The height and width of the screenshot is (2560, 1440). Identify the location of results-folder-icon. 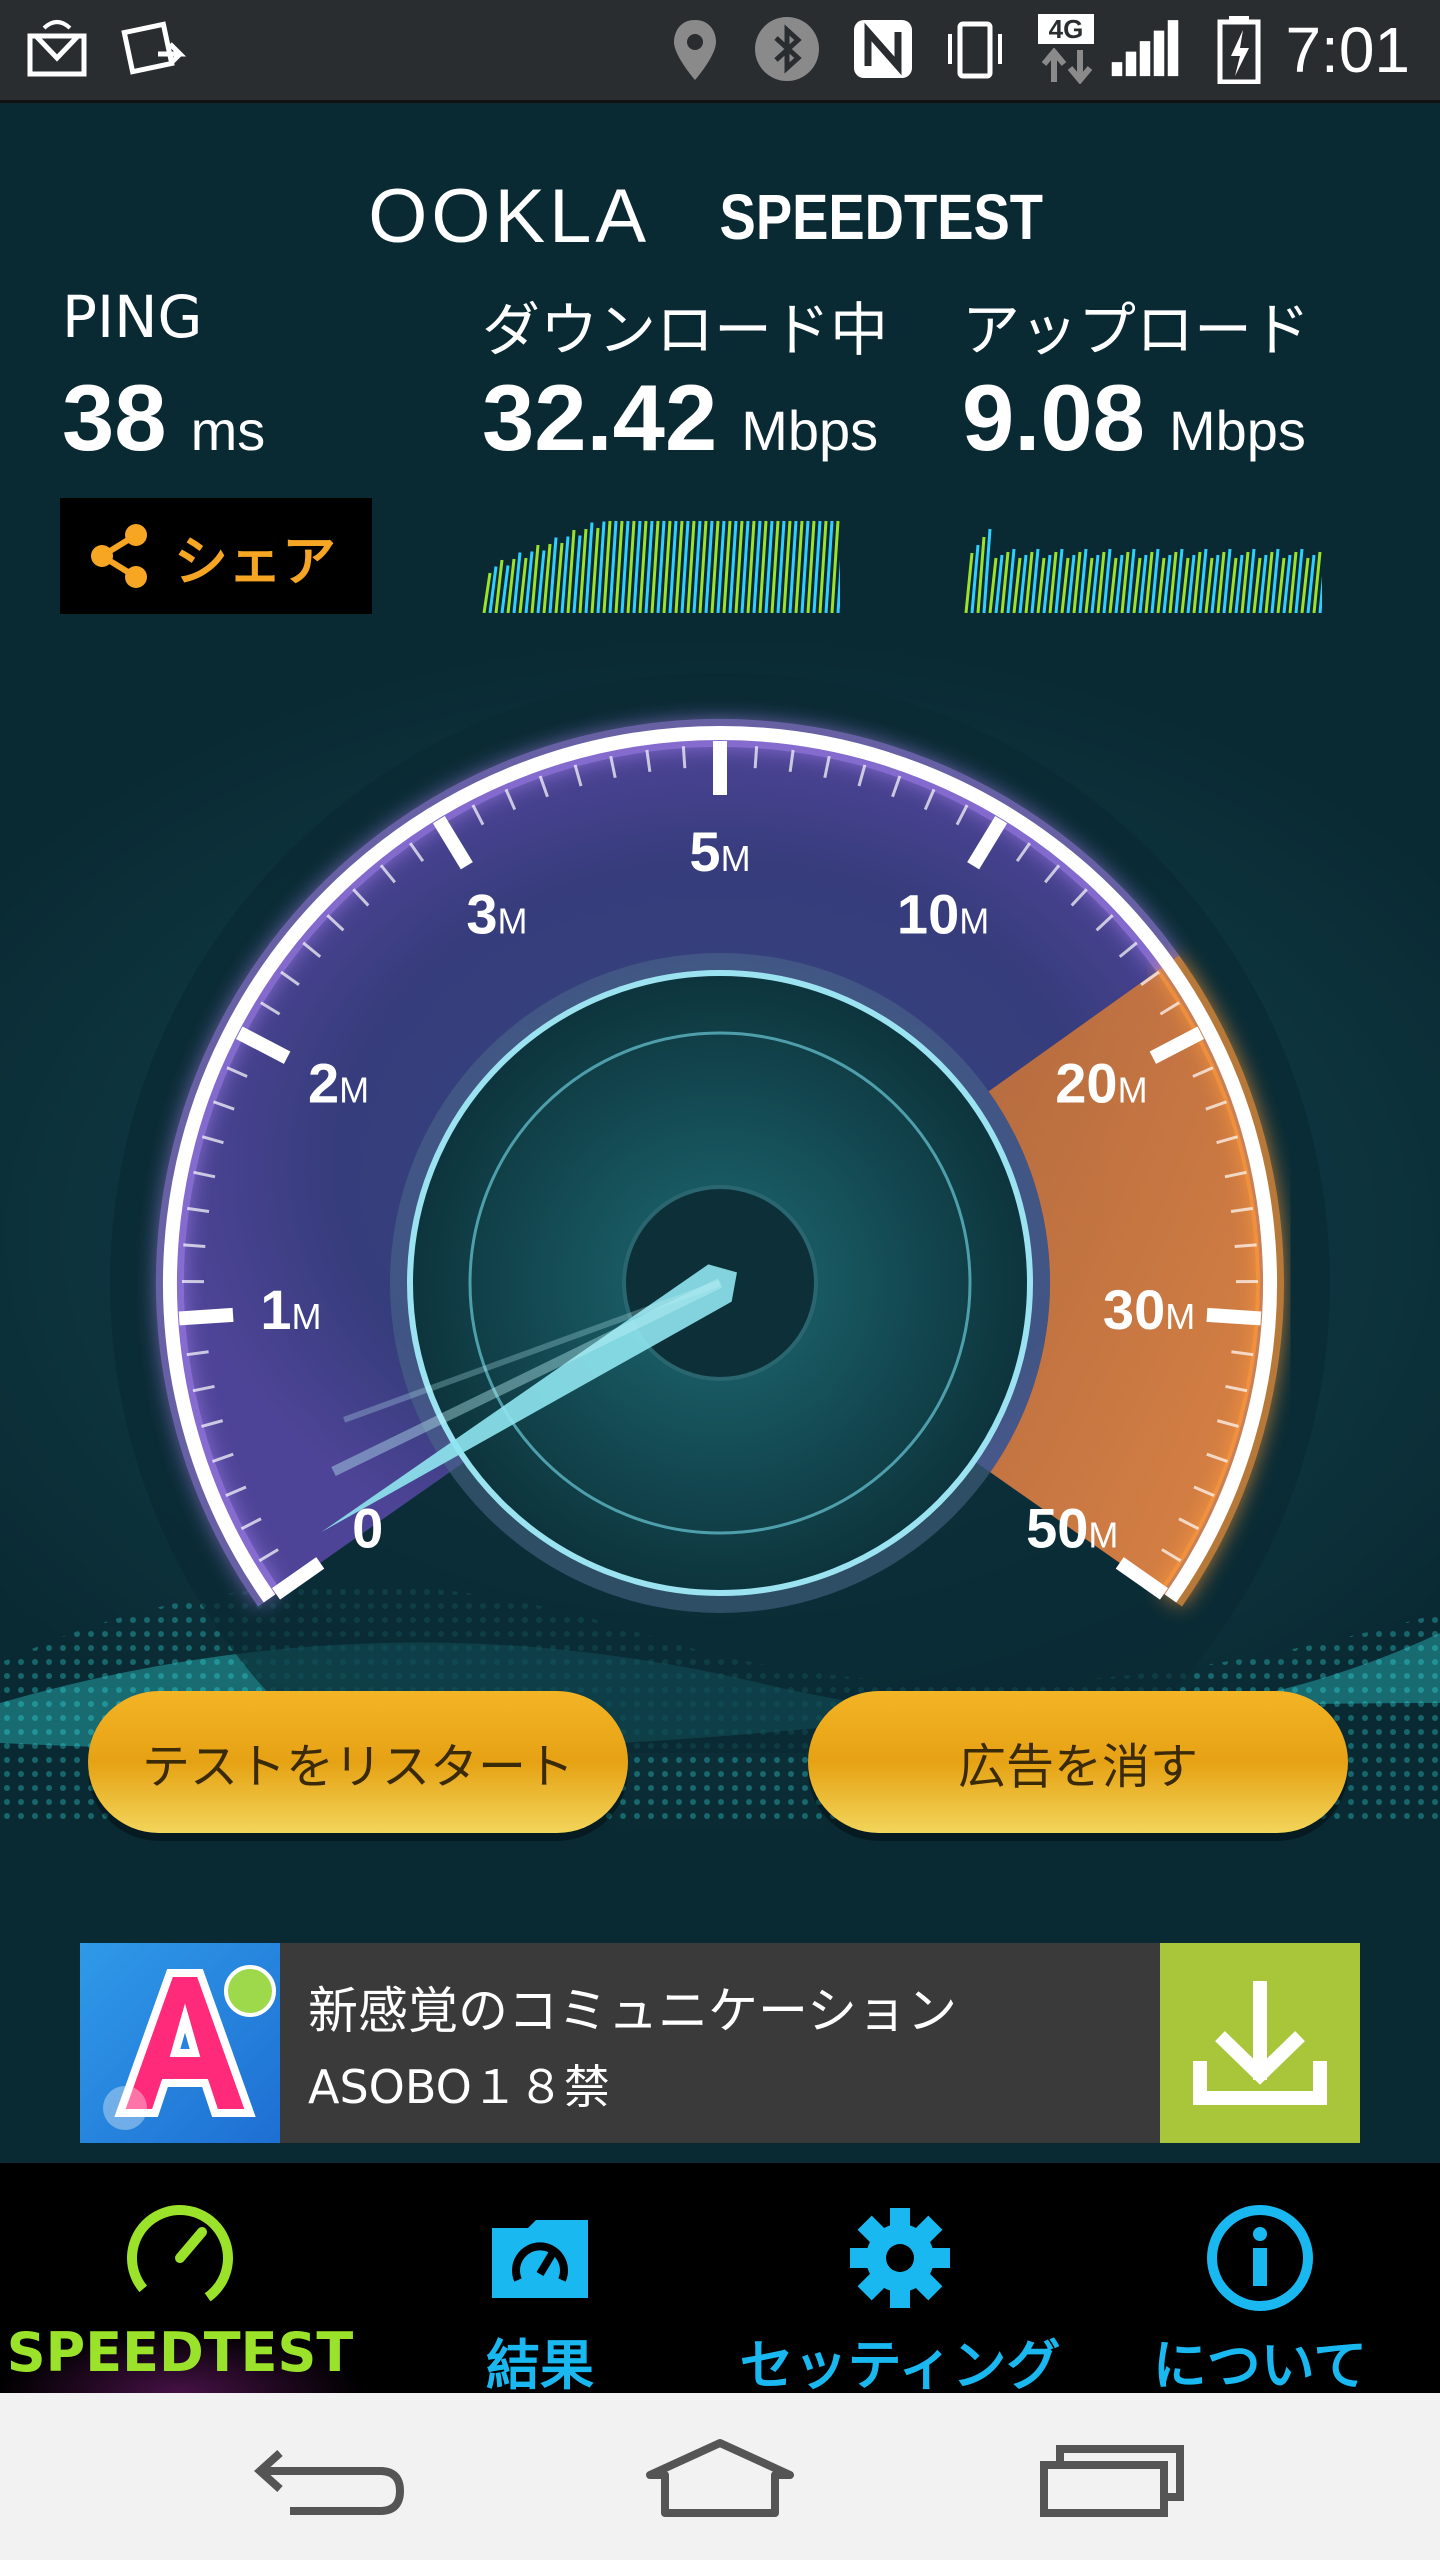
(540, 2259).